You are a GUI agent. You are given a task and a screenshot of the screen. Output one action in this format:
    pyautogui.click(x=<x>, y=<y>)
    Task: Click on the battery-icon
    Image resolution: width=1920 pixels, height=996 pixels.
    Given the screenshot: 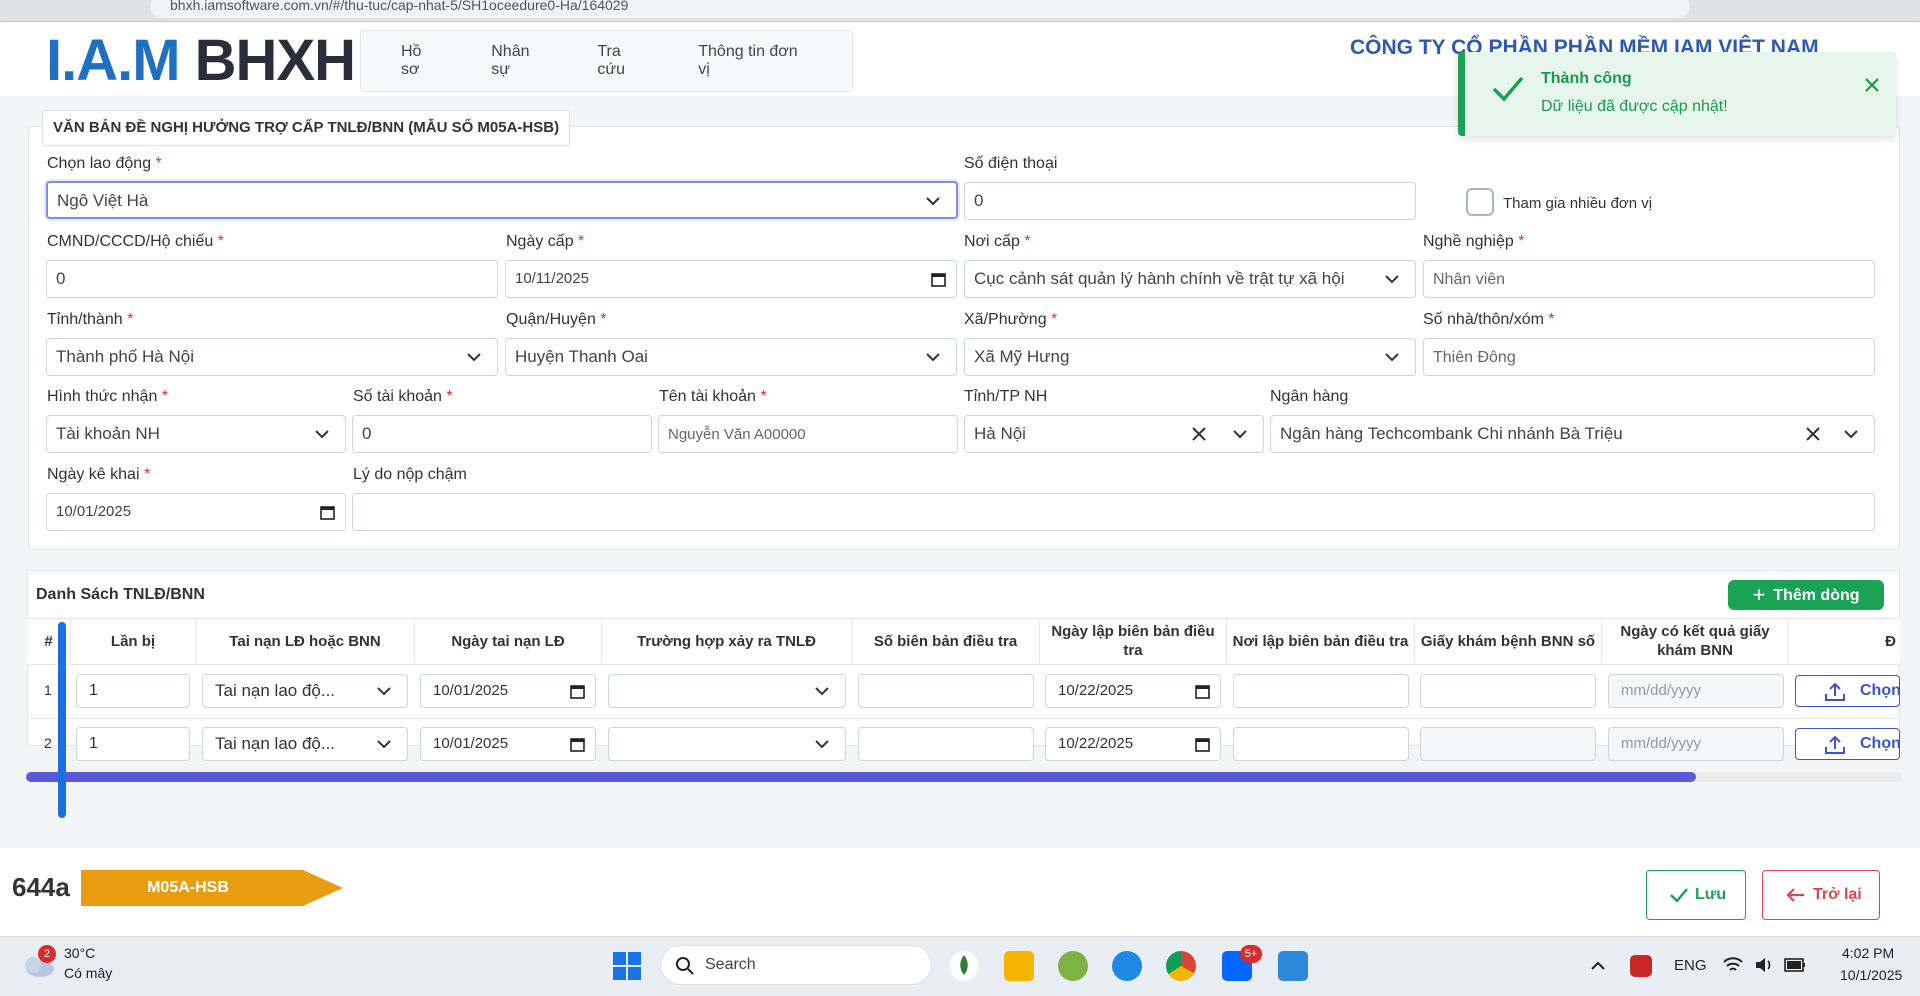 What is the action you would take?
    pyautogui.click(x=1795, y=965)
    